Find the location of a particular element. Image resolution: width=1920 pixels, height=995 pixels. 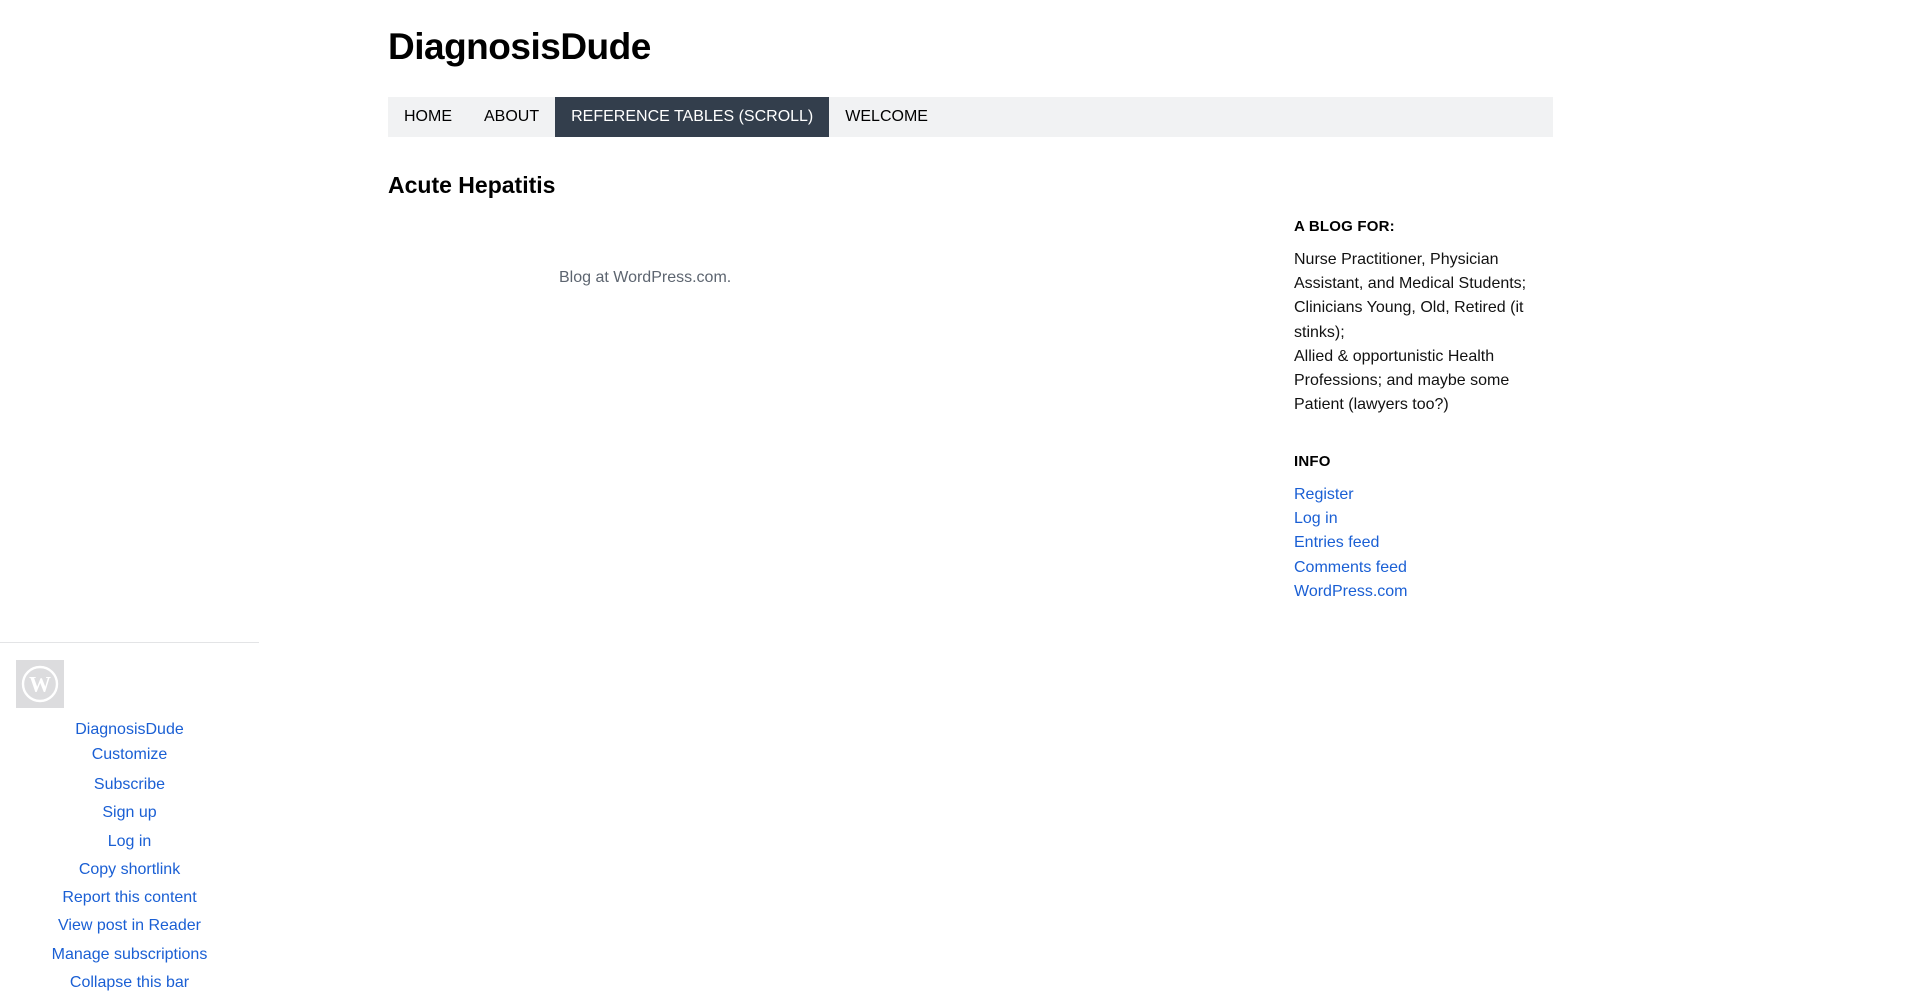

wordpress-com-link: WordPress.com is located at coordinates (1351, 591).